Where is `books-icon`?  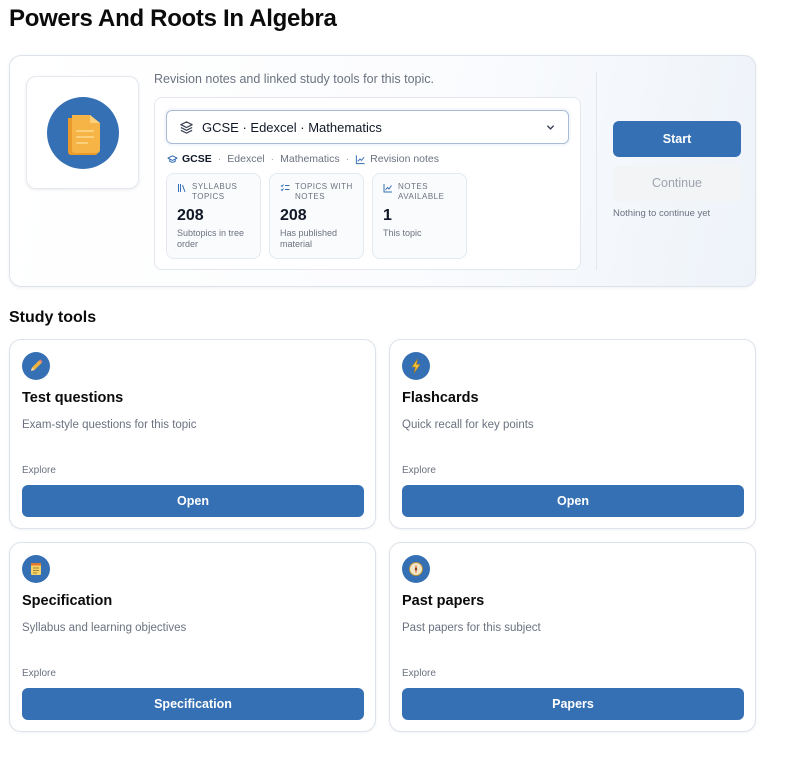
books-icon is located at coordinates (182, 188).